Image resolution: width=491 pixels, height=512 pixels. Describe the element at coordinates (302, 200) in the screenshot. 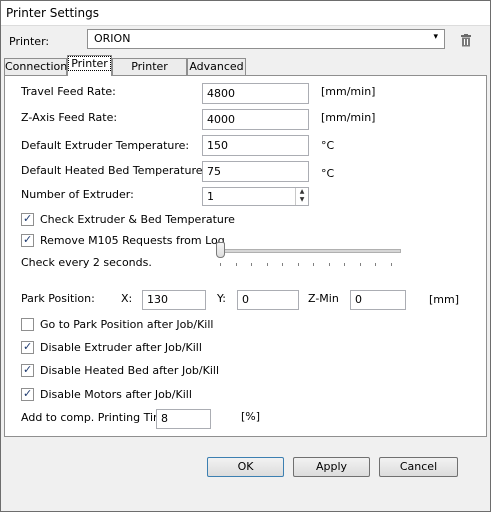

I see `spin-down-icon: ▼` at that location.